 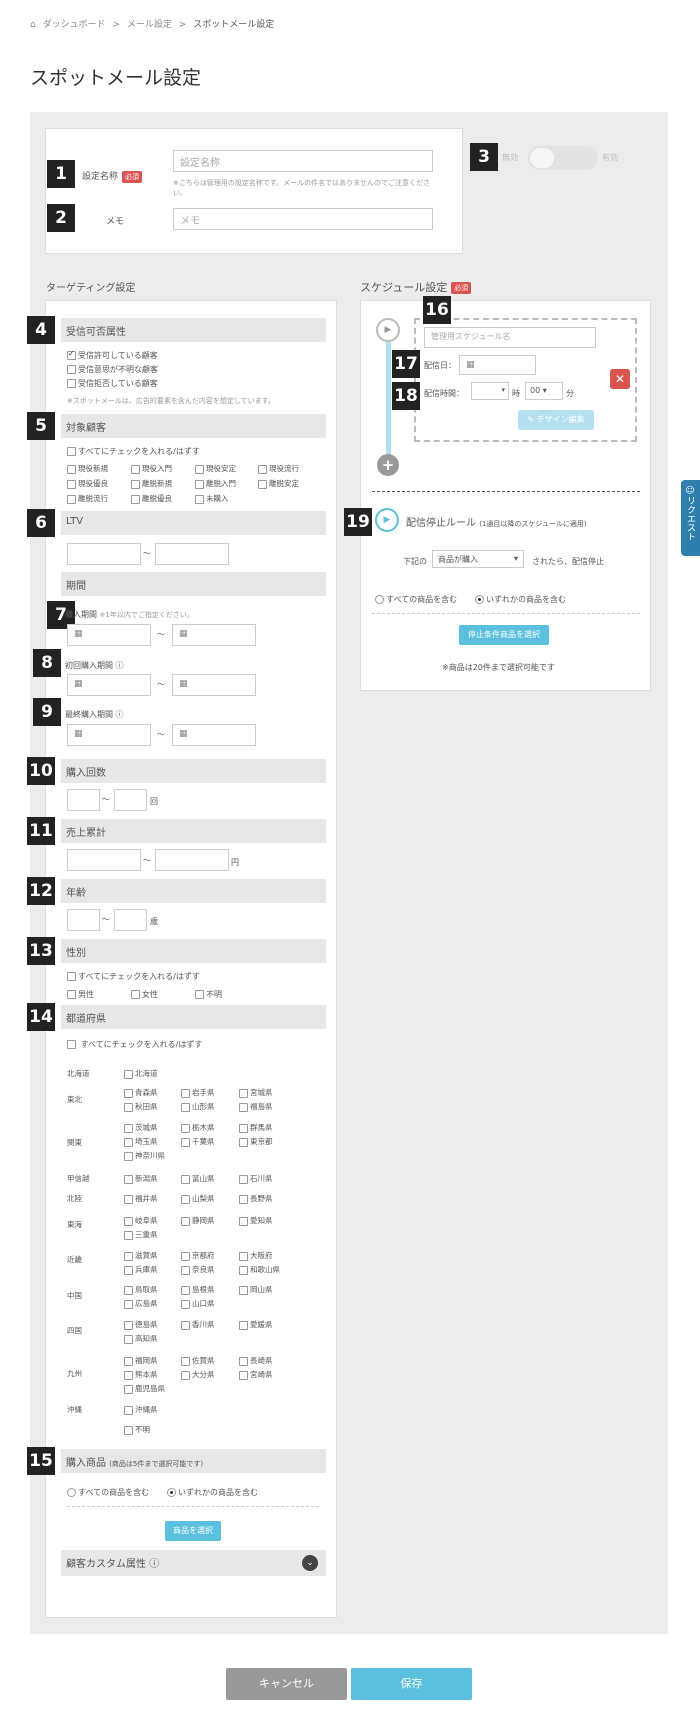 What do you see at coordinates (192, 860) in the screenshot?
I see `sales-max-input` at bounding box center [192, 860].